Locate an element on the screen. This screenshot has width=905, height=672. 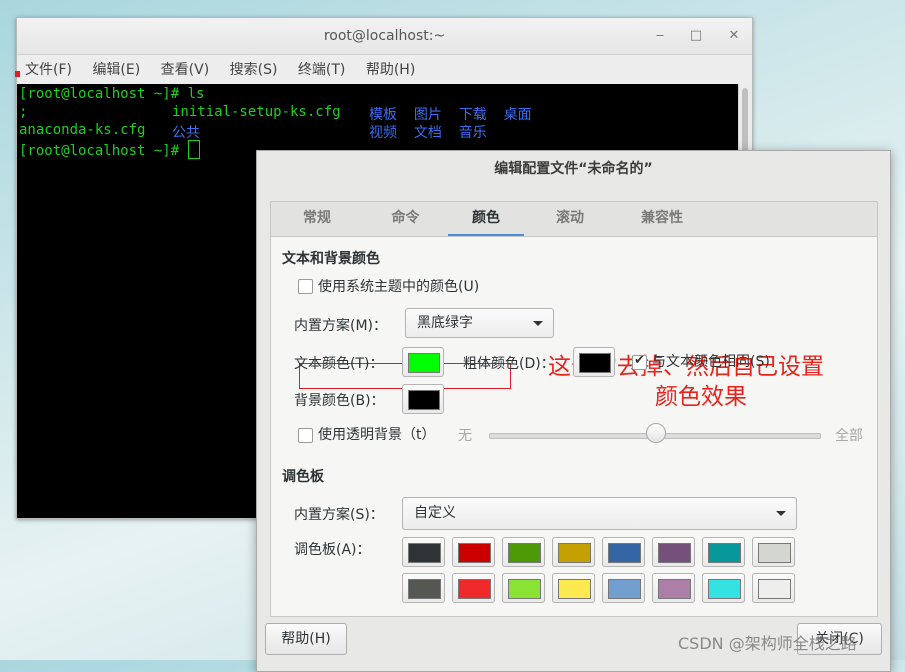
minimize-icon: ‒ is located at coordinates (660, 36).